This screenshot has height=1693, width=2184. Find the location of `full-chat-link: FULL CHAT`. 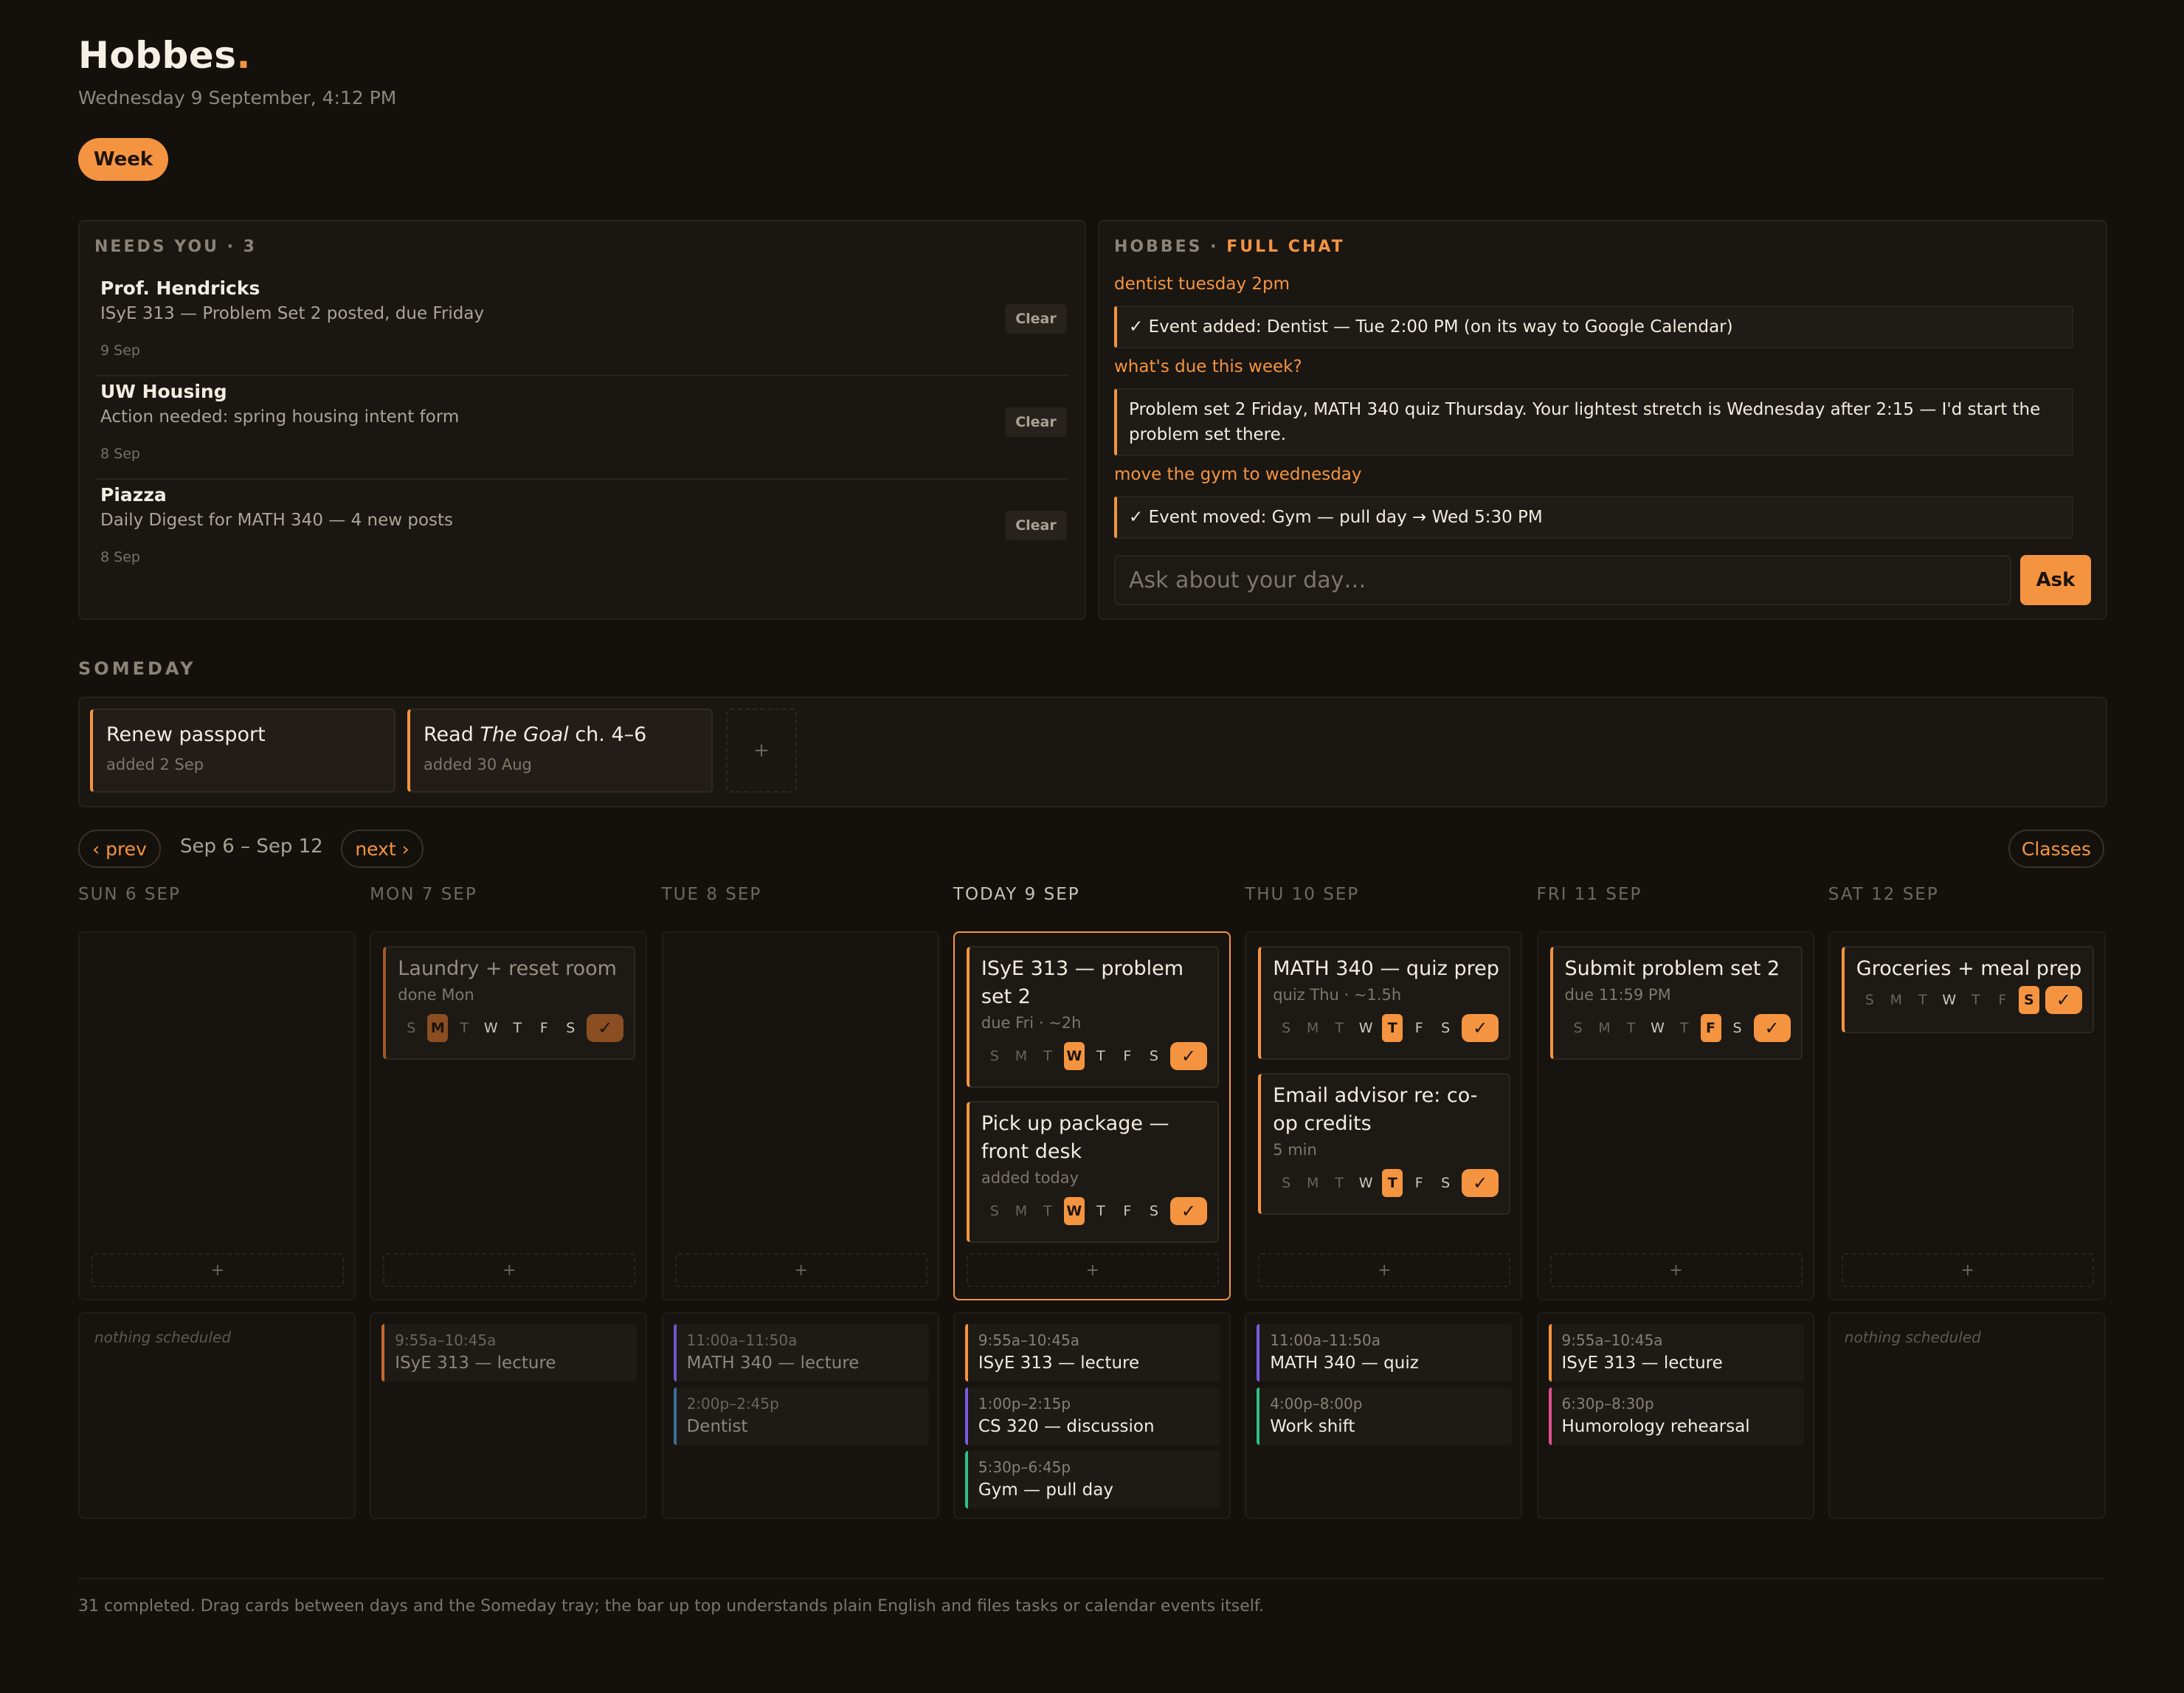

full-chat-link: FULL CHAT is located at coordinates (1285, 247).